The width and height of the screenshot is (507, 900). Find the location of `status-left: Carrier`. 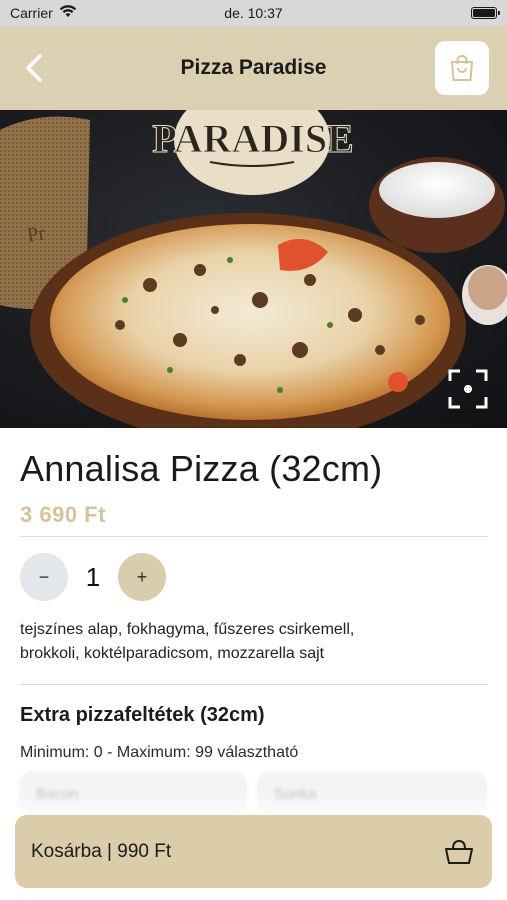

status-left: Carrier is located at coordinates (43, 13).